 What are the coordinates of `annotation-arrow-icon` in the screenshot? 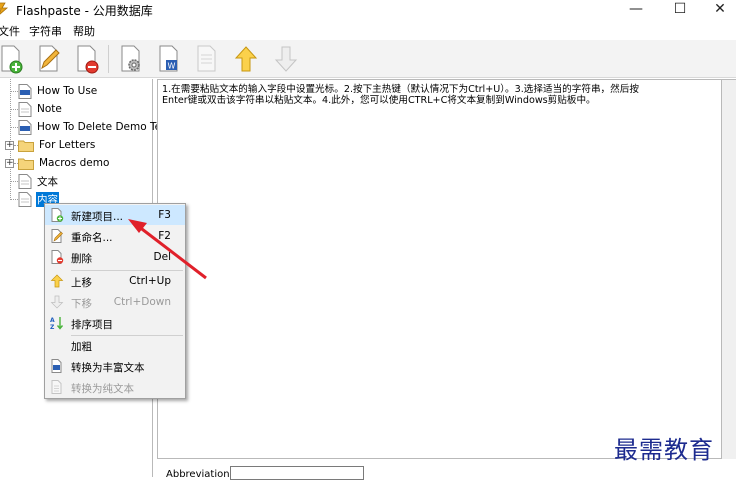 It's located at (167, 249).